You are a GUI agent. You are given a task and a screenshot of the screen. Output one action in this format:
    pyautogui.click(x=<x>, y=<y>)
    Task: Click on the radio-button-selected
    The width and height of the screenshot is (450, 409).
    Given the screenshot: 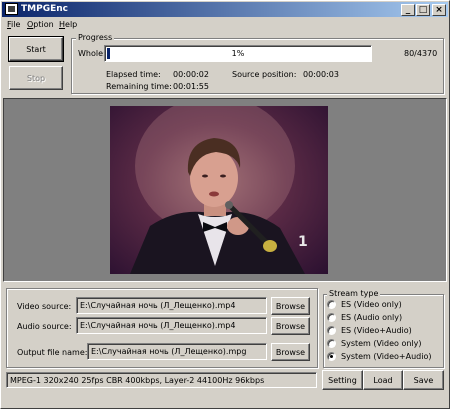 What is the action you would take?
    pyautogui.click(x=331, y=356)
    